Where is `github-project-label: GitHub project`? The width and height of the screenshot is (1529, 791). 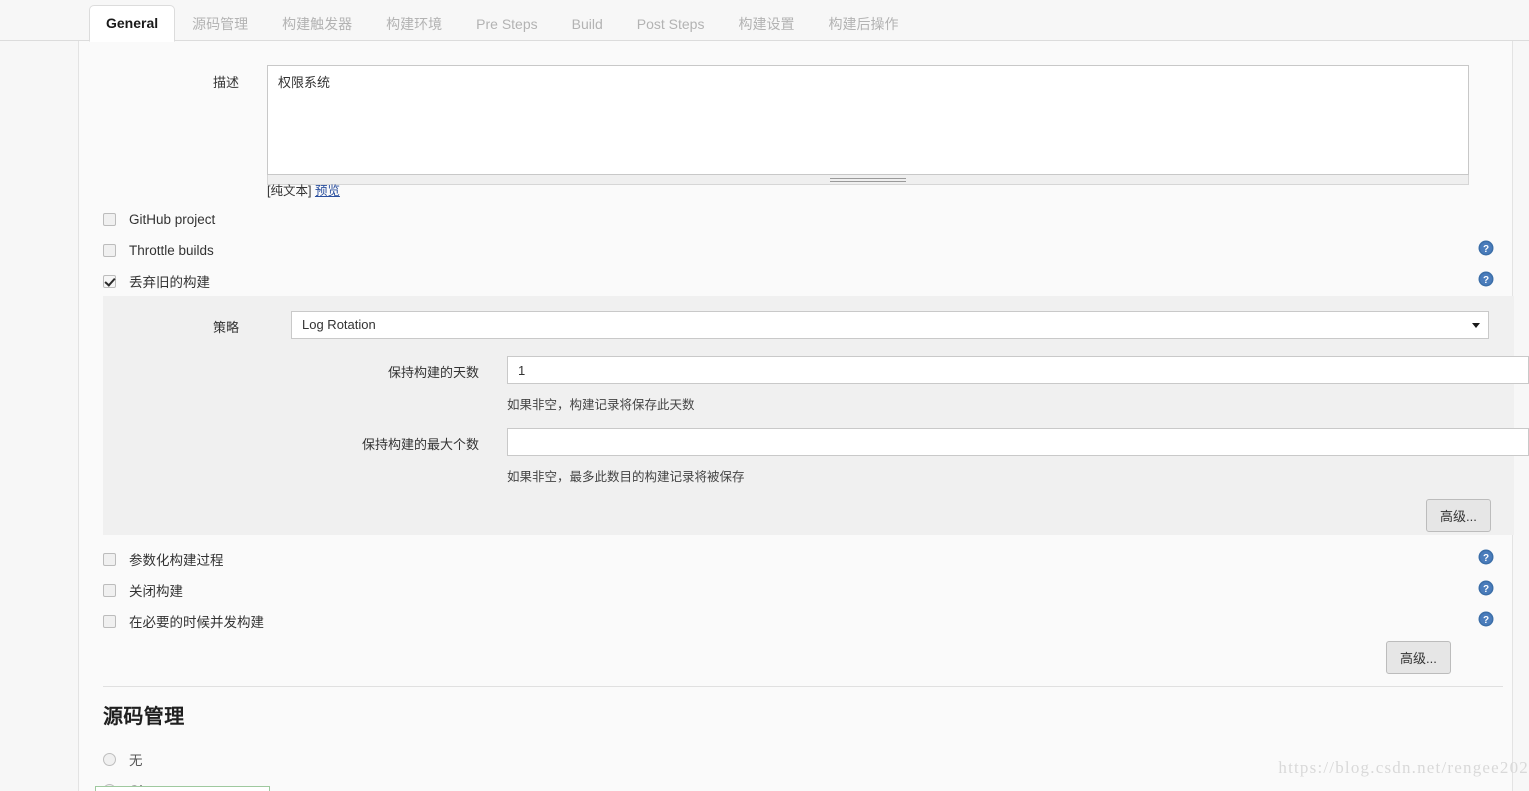 github-project-label: GitHub project is located at coordinates (172, 219).